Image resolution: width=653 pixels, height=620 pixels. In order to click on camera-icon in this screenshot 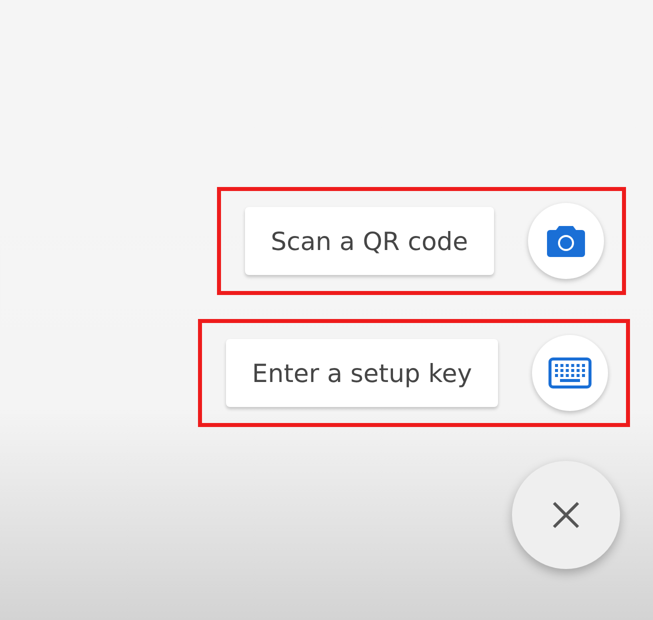, I will do `click(566, 241)`.